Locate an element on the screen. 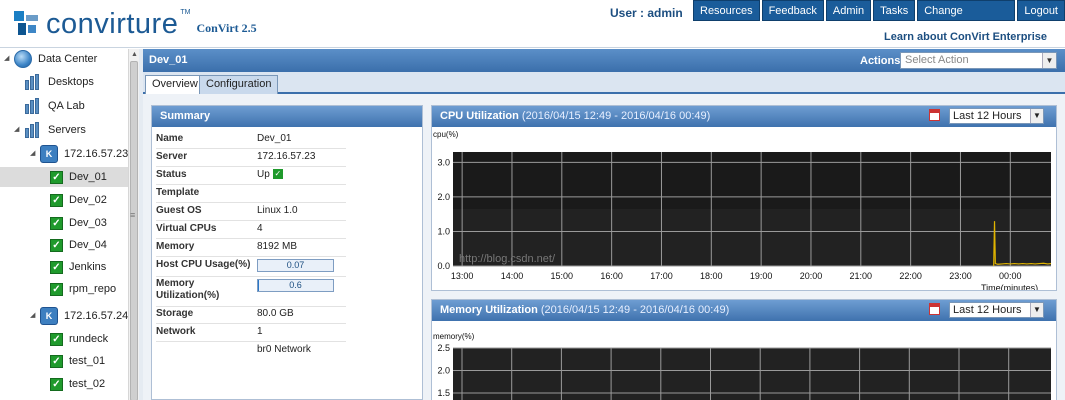  resources-button: Resources is located at coordinates (726, 10).